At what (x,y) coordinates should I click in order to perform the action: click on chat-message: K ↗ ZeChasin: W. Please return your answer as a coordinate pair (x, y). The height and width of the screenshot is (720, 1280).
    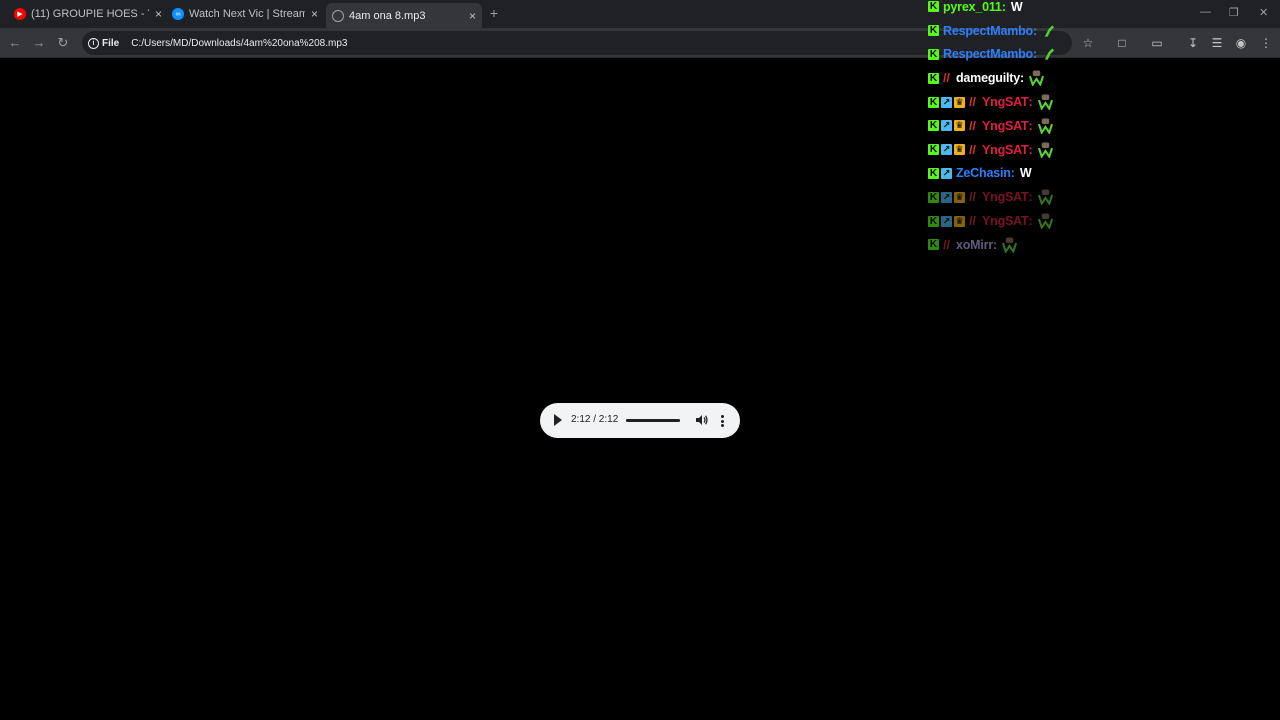
    Looking at the image, I should click on (1058, 174).